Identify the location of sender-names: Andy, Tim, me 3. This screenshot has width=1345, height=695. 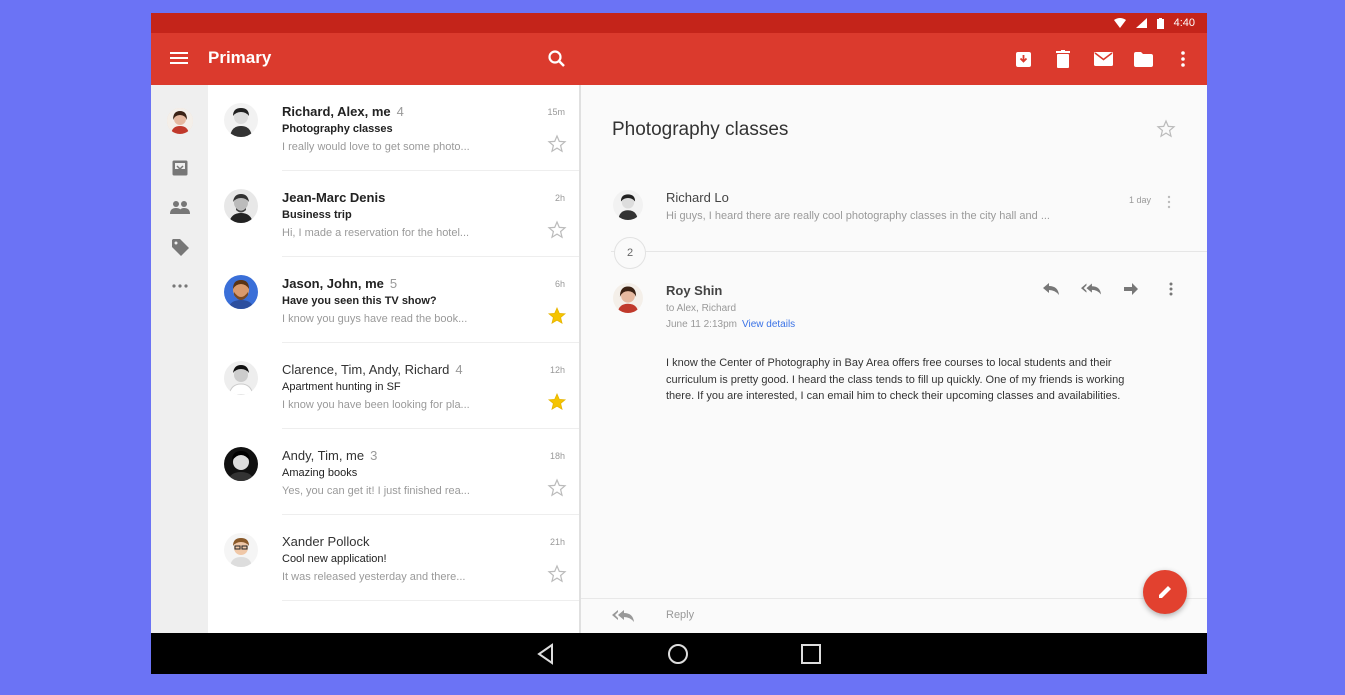
(330, 455).